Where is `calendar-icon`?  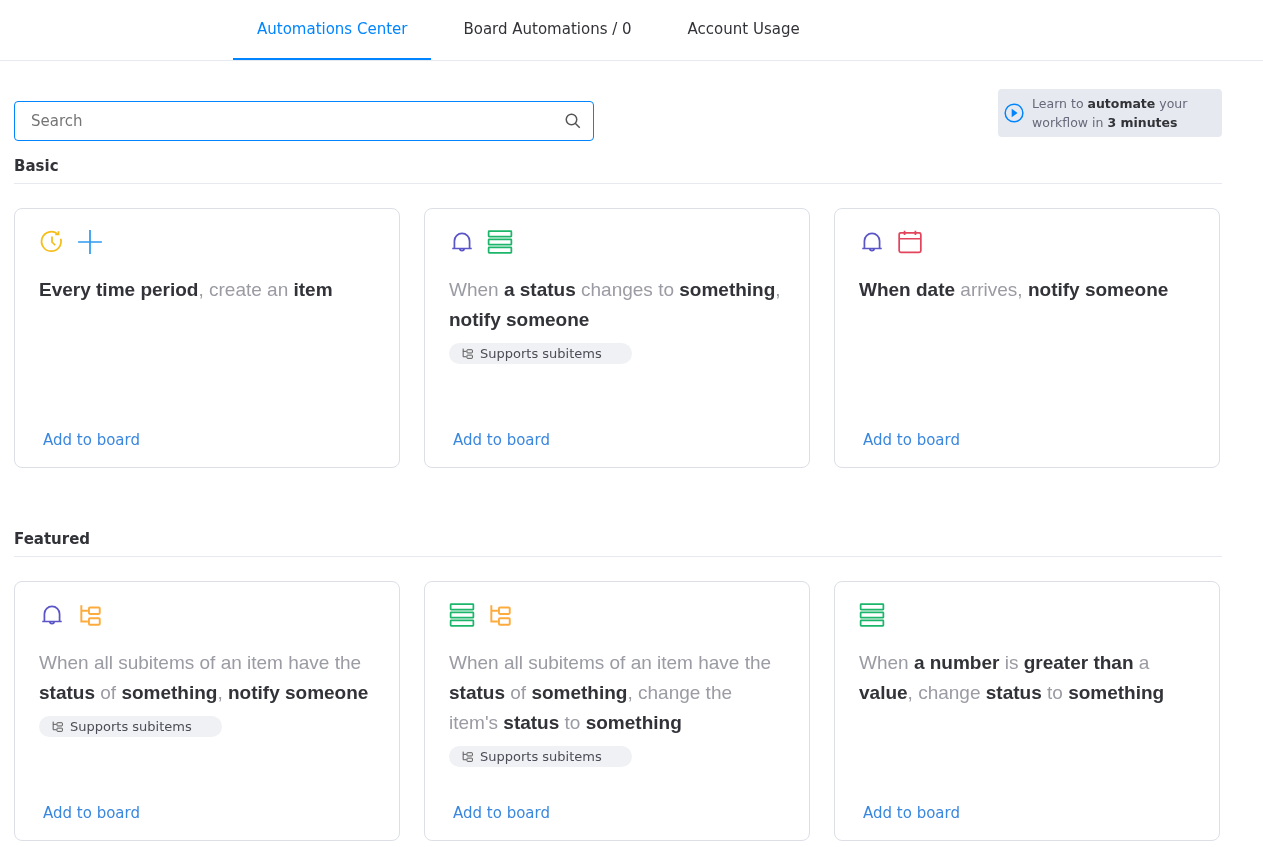
calendar-icon is located at coordinates (910, 242).